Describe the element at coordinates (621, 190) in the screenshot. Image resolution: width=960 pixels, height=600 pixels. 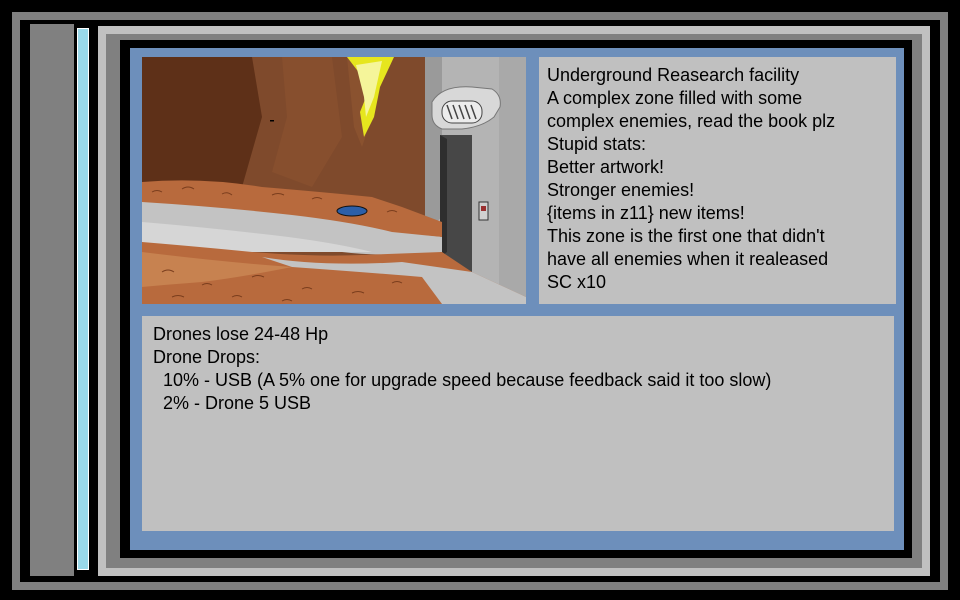
I see `stat-line: Stronger enemies!` at that location.